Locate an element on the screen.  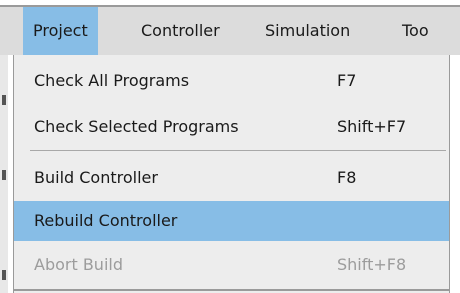
menu-item-check-selected-programs: Check Selected Programs Shift+F7 is located at coordinates (231, 127).